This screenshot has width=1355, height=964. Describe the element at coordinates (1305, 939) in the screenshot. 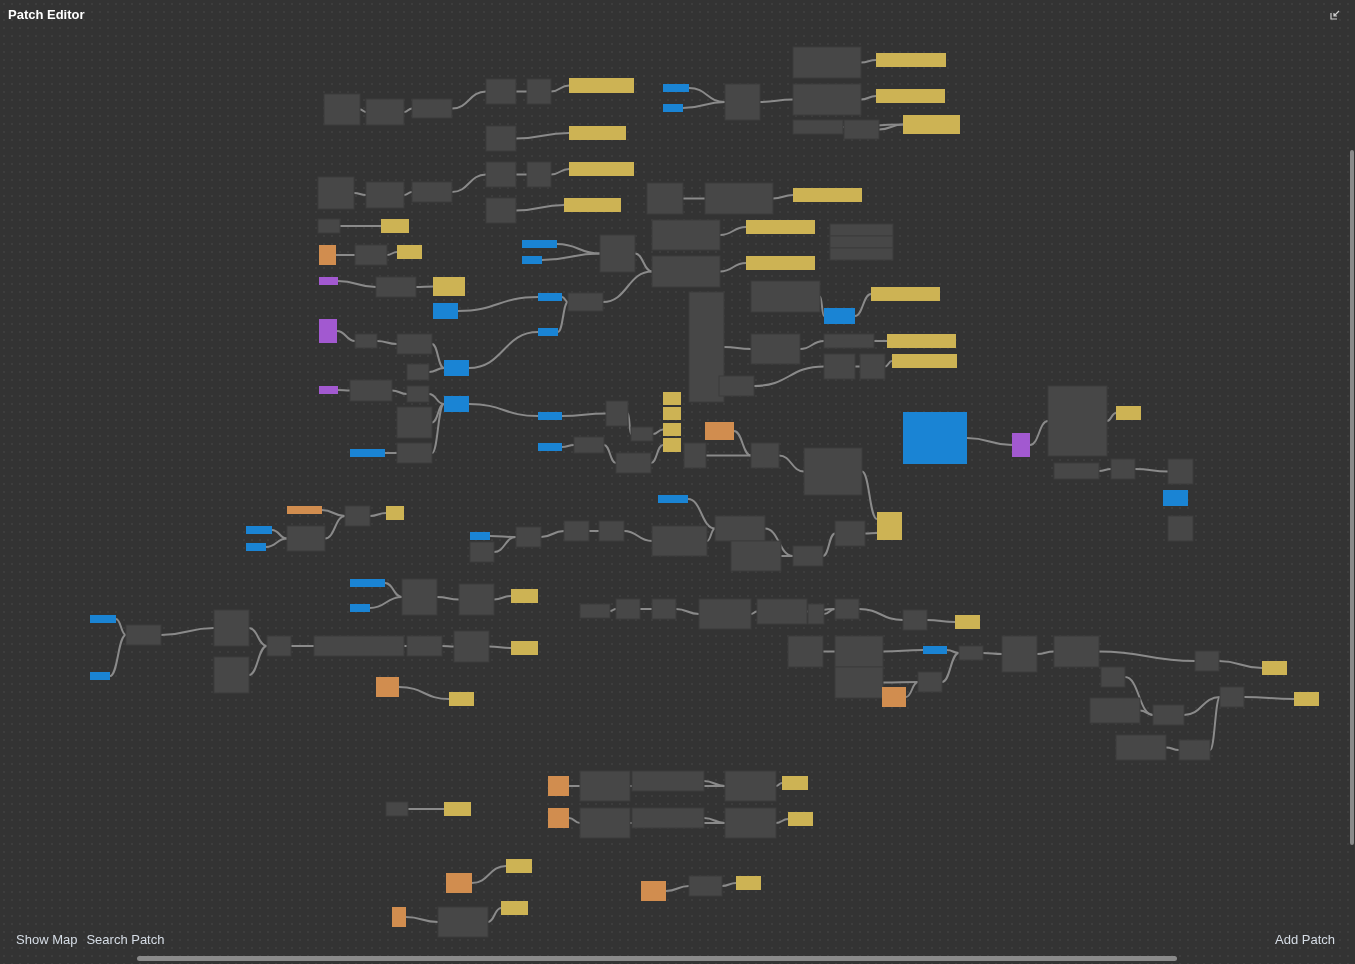

I see `footer-button: Add Patch` at that location.